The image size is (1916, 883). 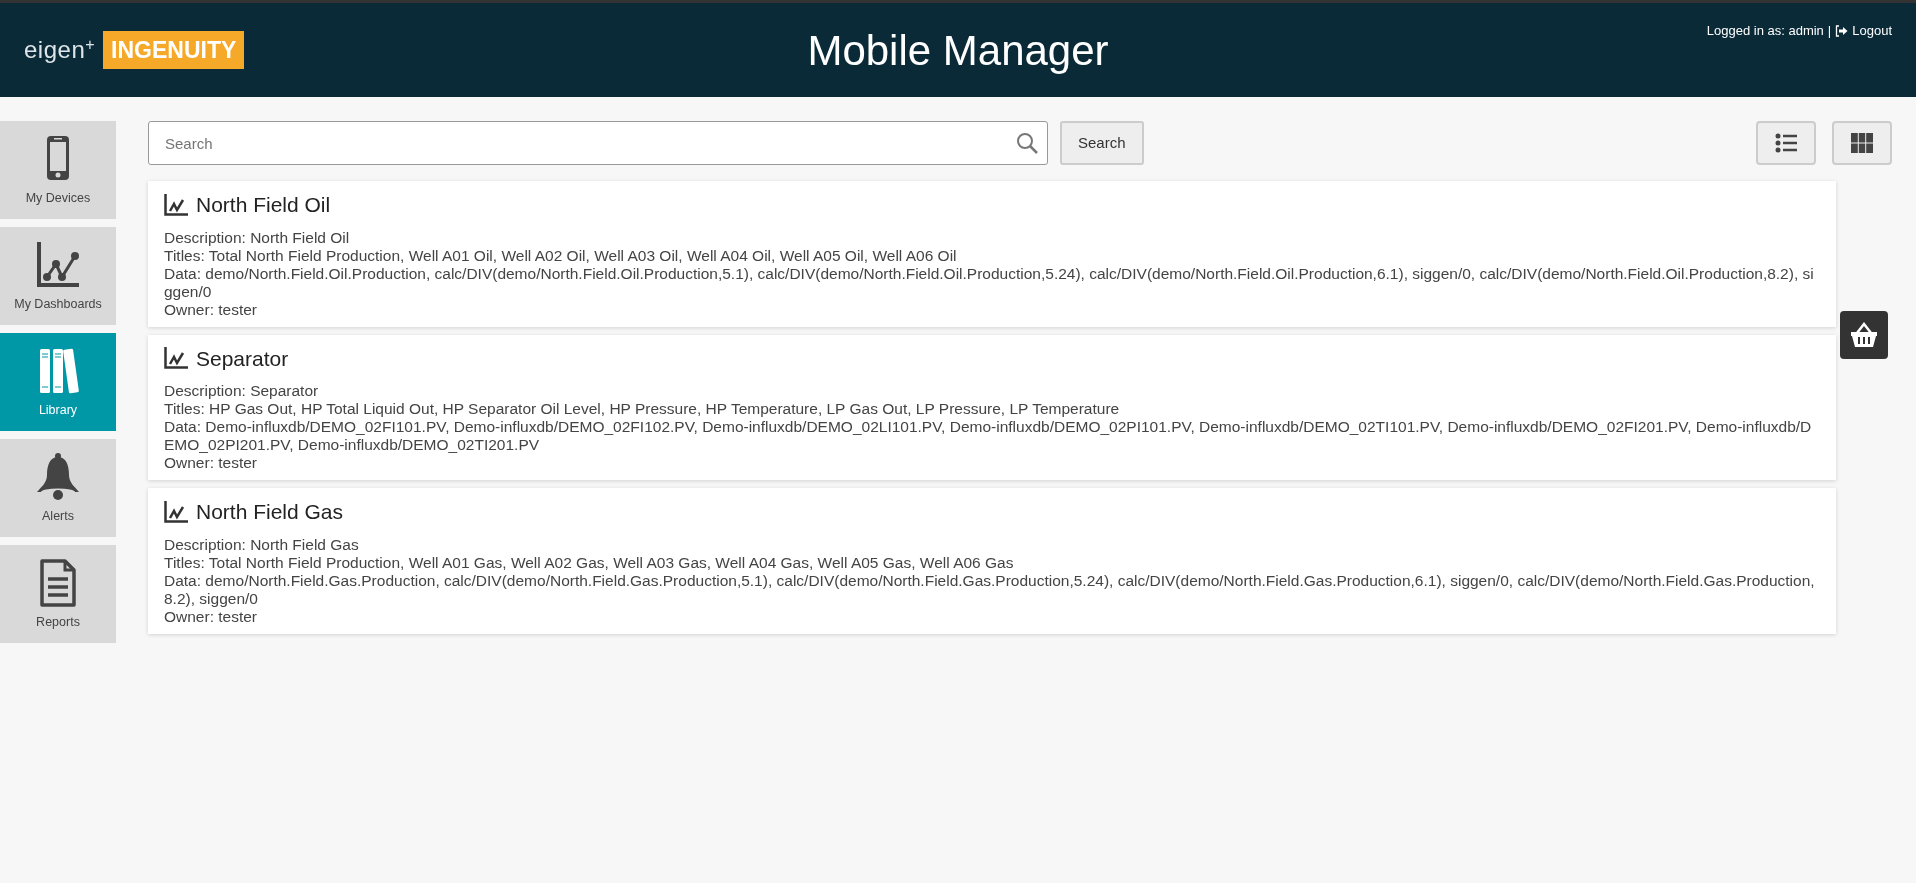 I want to click on sidebar-item: Reports, so click(x=58, y=594).